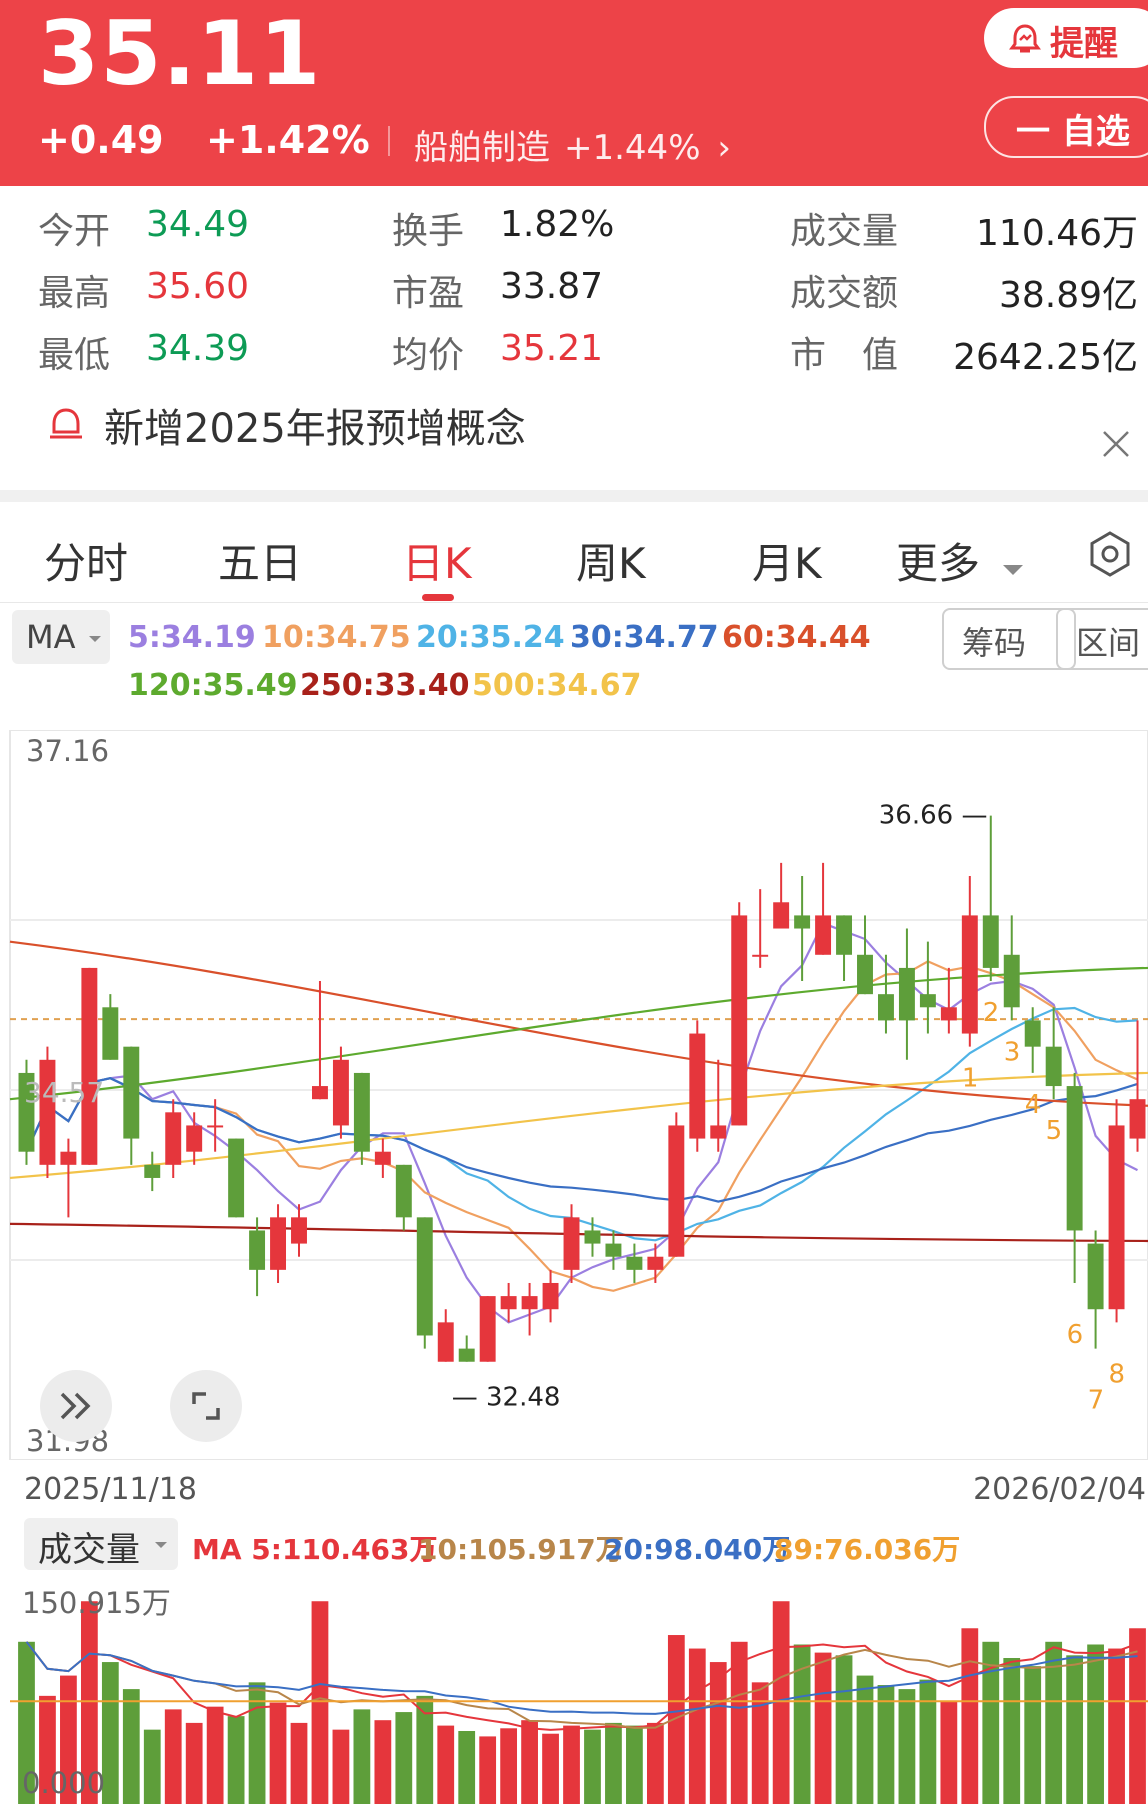  I want to click on ma-value-6: 250:33.40, so click(385, 685).